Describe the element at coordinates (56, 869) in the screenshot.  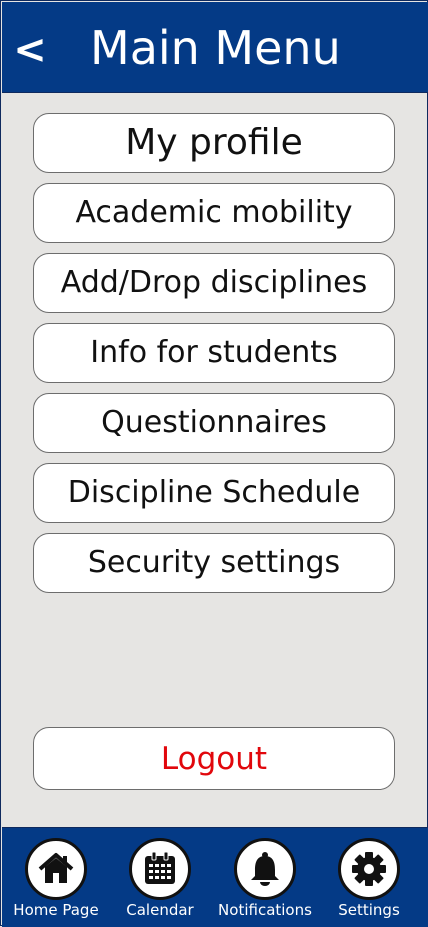
I see `home-icon` at that location.